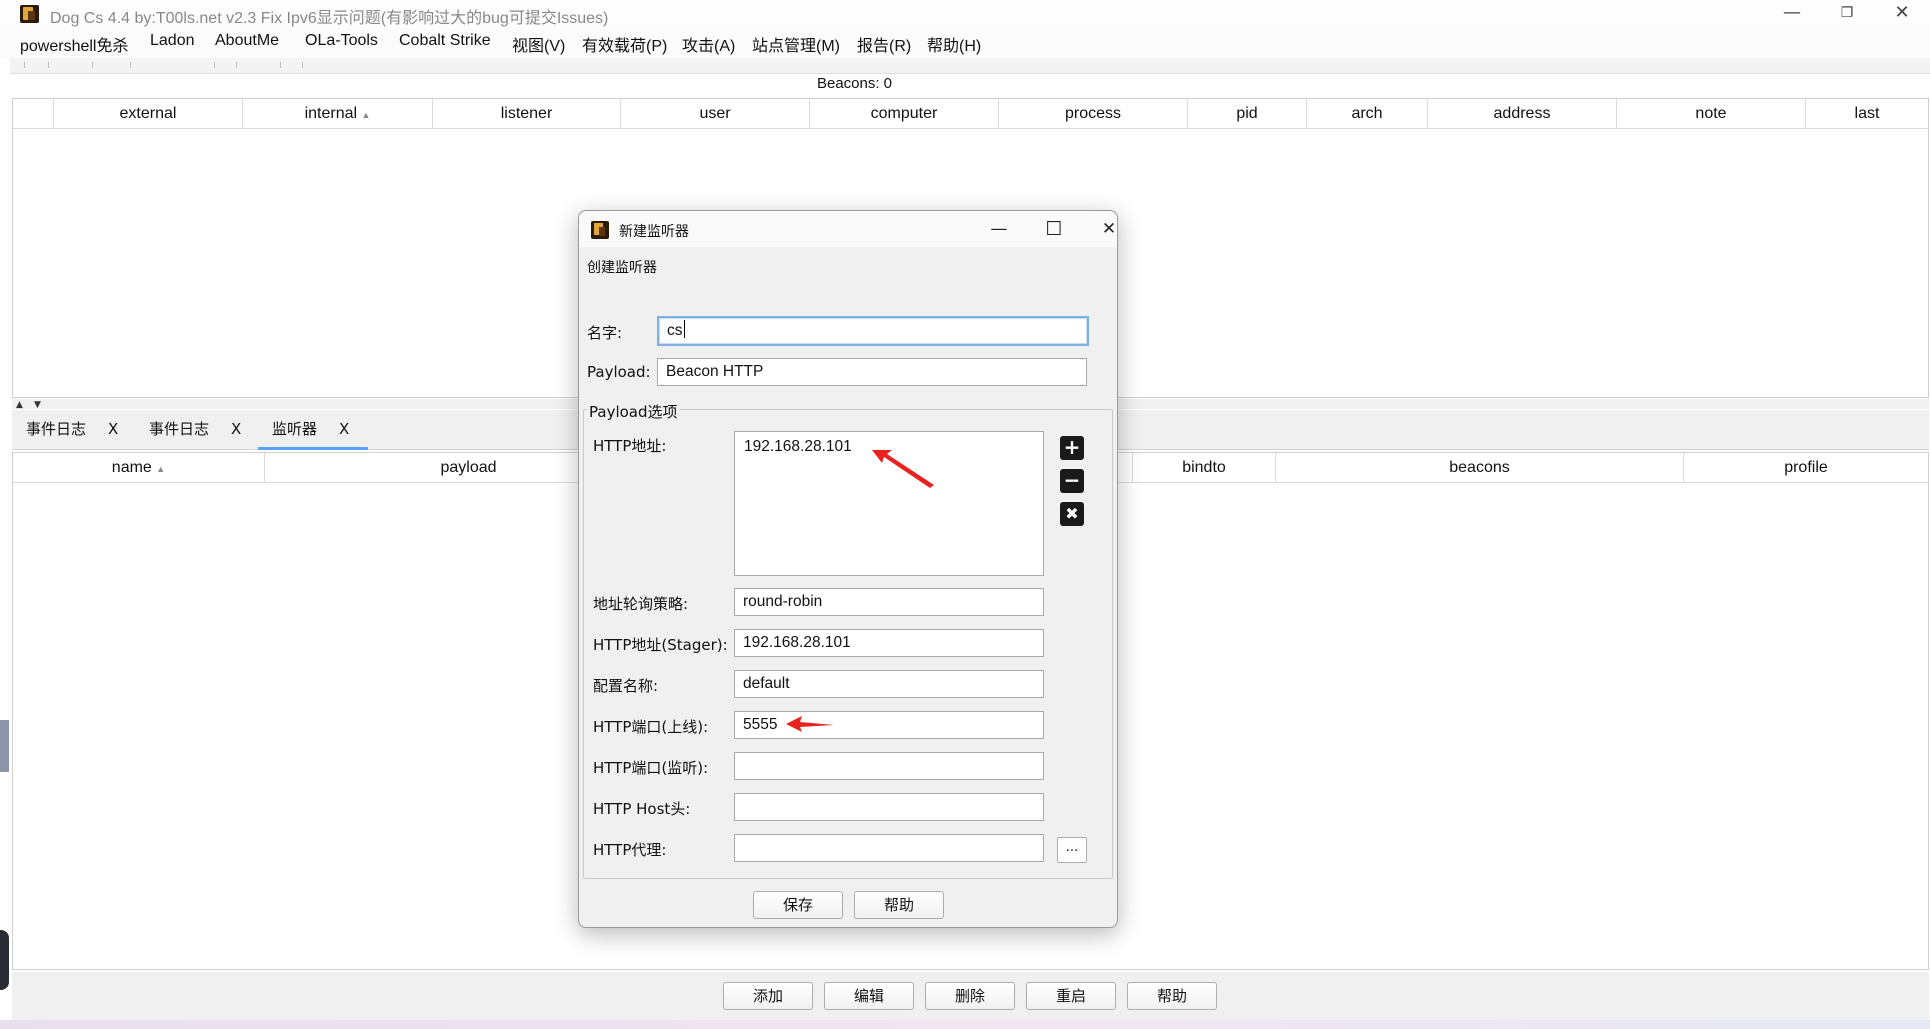 Image resolution: width=1930 pixels, height=1029 pixels. Describe the element at coordinates (1867, 113) in the screenshot. I see `column-header-last: last` at that location.